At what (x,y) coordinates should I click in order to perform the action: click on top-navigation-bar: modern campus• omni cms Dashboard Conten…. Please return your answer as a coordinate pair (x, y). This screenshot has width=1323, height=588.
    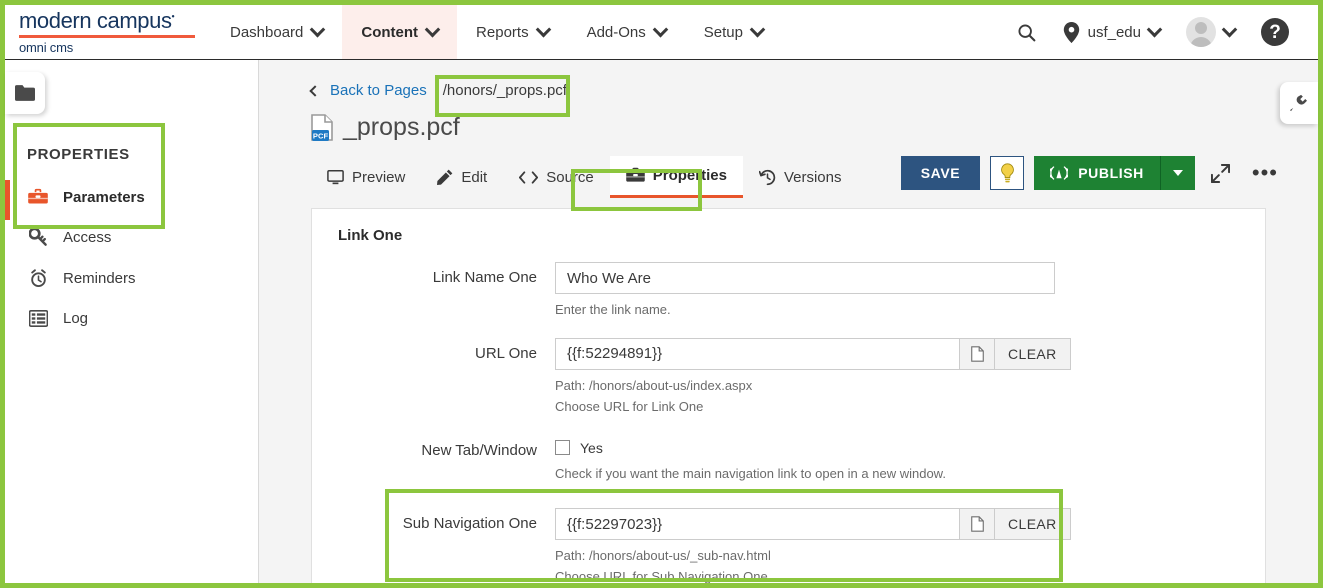
    Looking at the image, I should click on (661, 32).